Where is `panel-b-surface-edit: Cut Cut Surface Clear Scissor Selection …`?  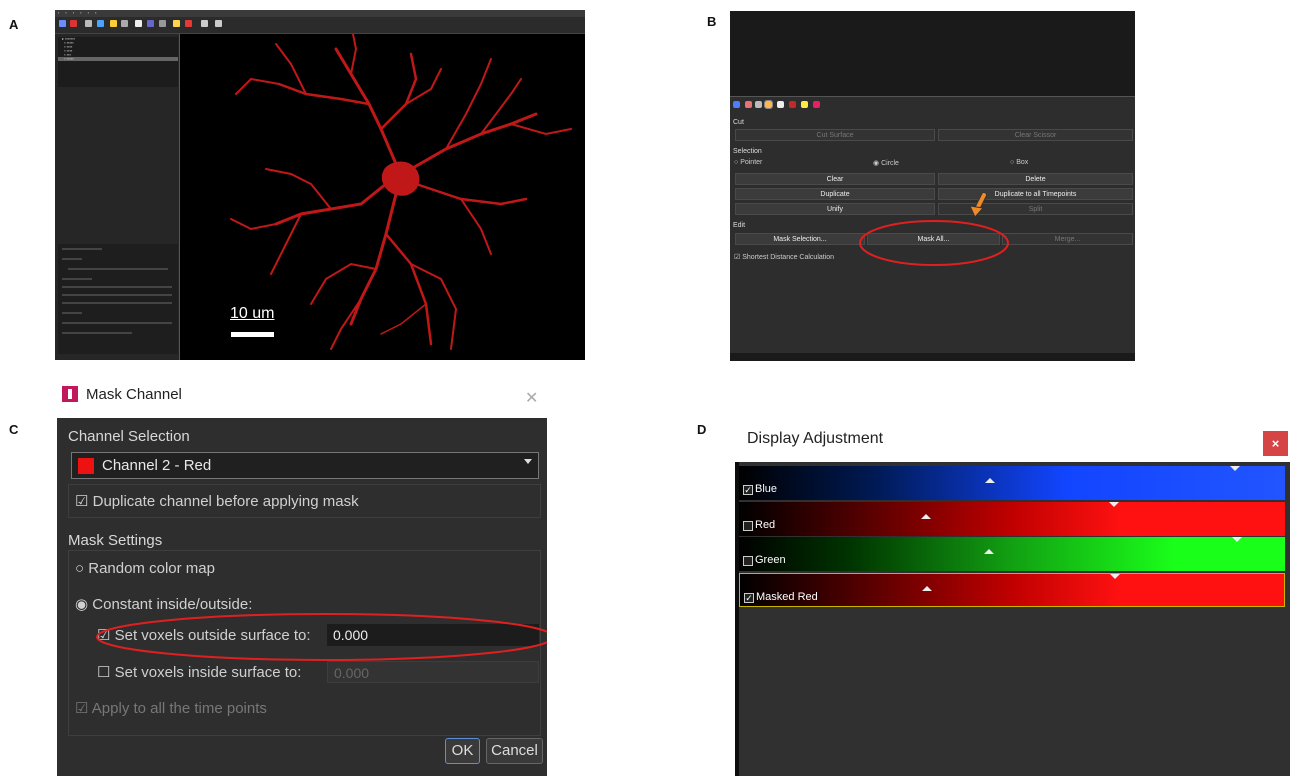
panel-b-surface-edit: Cut Cut Surface Clear Scissor Selection … is located at coordinates (932, 186).